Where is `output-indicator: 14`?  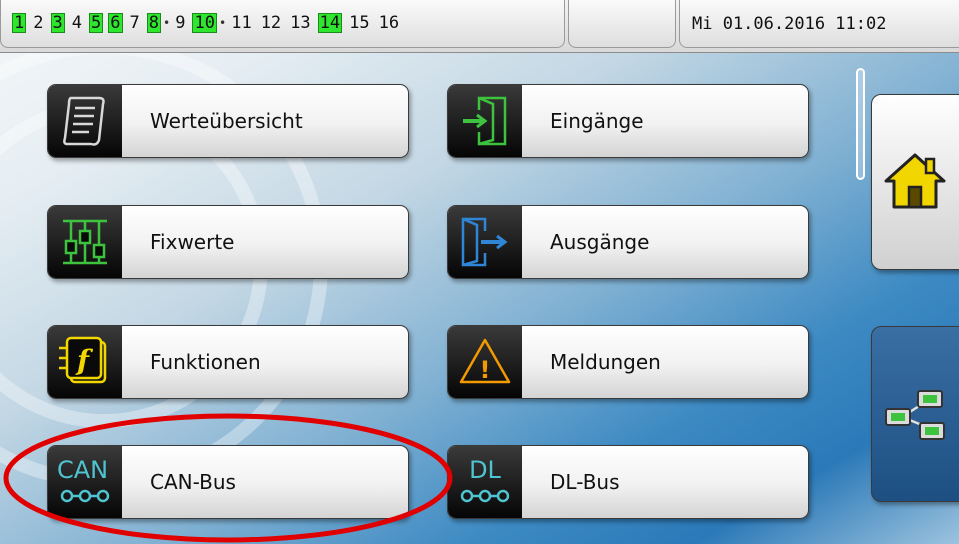 output-indicator: 14 is located at coordinates (330, 23).